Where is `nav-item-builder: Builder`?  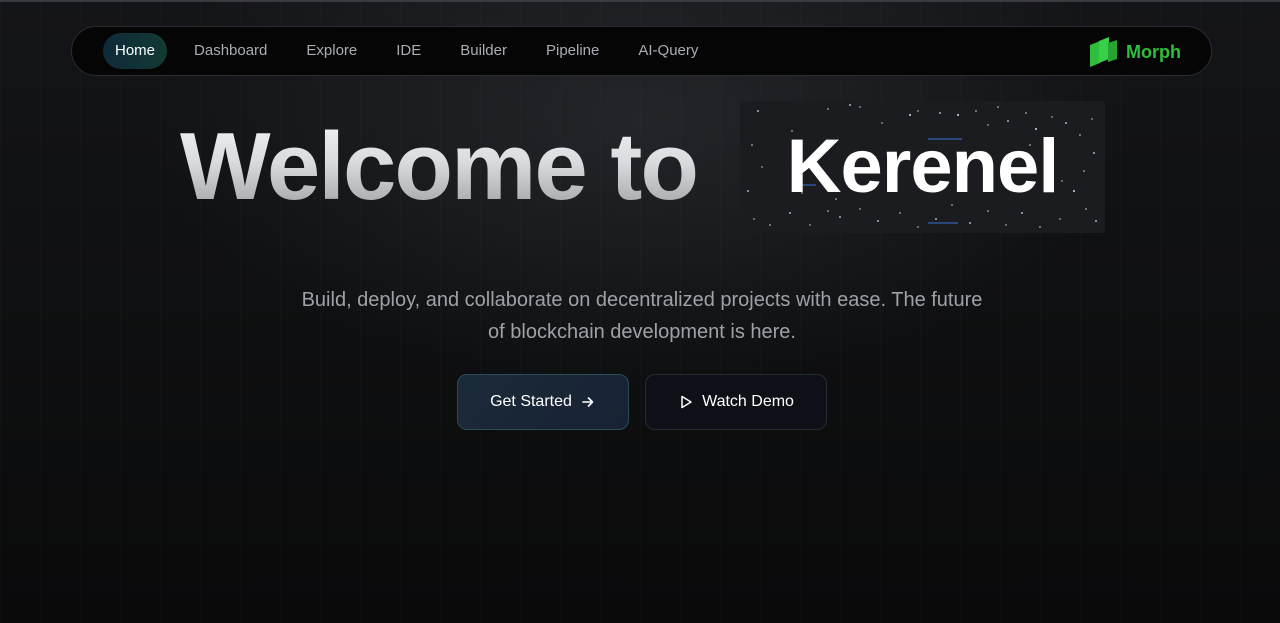
nav-item-builder: Builder is located at coordinates (483, 51).